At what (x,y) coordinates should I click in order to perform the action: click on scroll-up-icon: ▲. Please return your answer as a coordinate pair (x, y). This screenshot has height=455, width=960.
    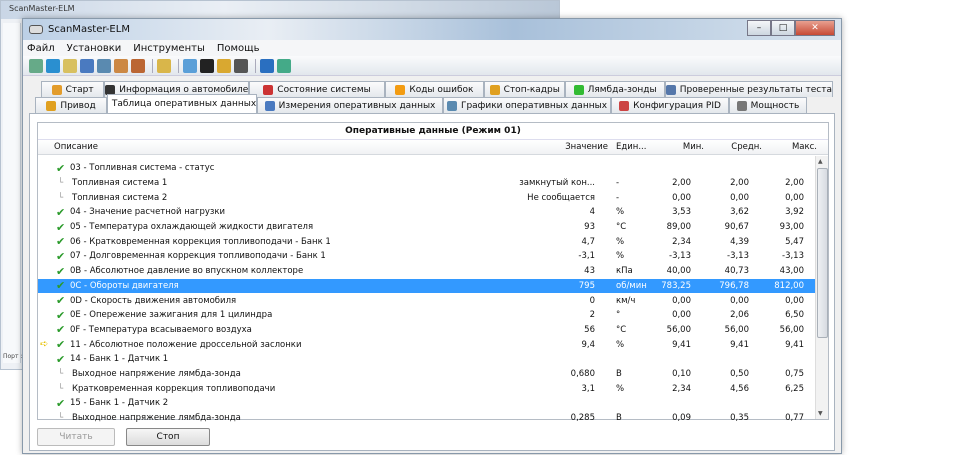
    Looking at the image, I should click on (820, 161).